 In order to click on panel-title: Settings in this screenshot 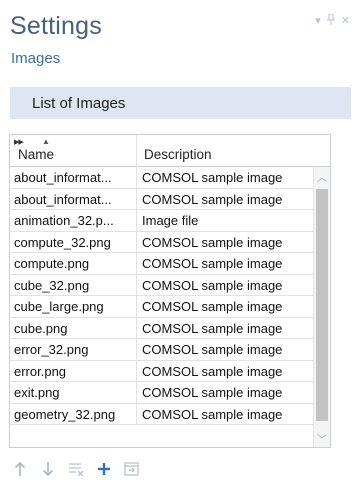, I will do `click(56, 26)`.